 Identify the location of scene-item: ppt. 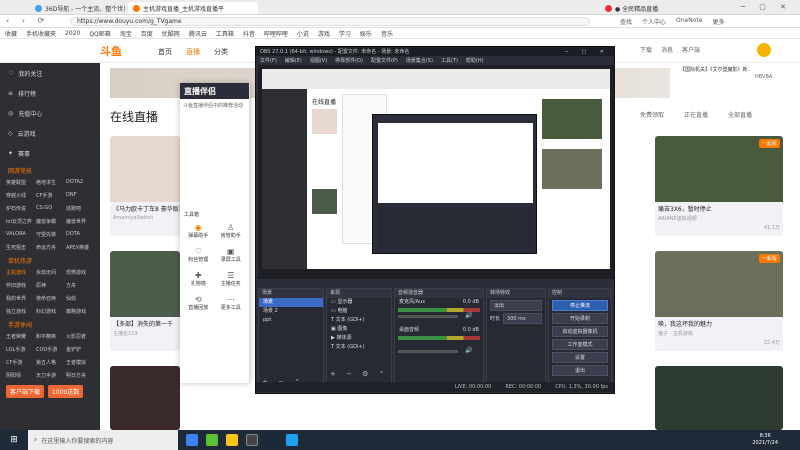
(291, 320).